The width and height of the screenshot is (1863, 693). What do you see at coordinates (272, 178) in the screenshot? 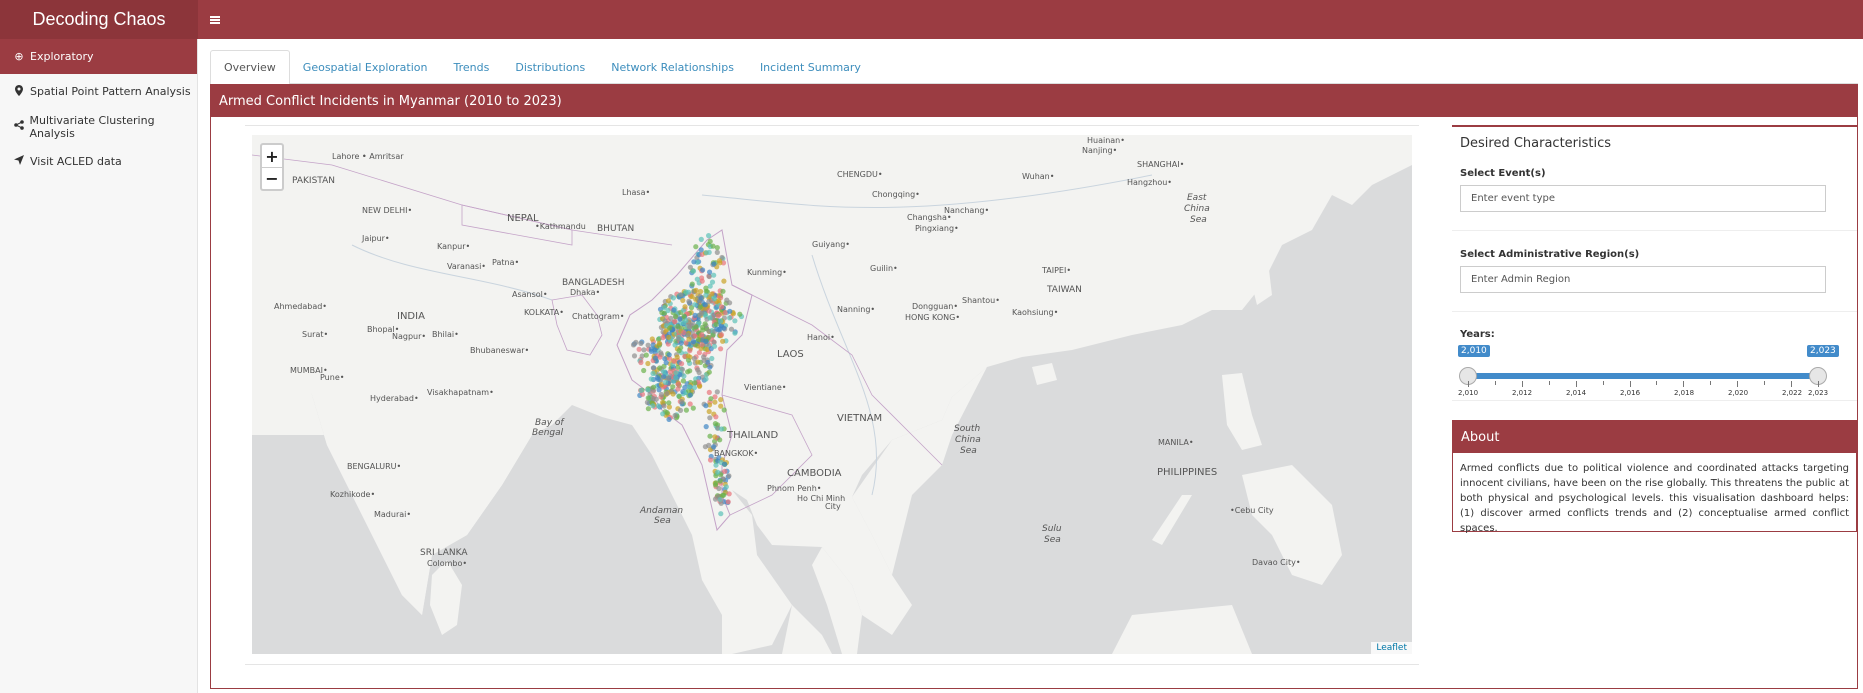
I see `zoom-out-button: −` at bounding box center [272, 178].